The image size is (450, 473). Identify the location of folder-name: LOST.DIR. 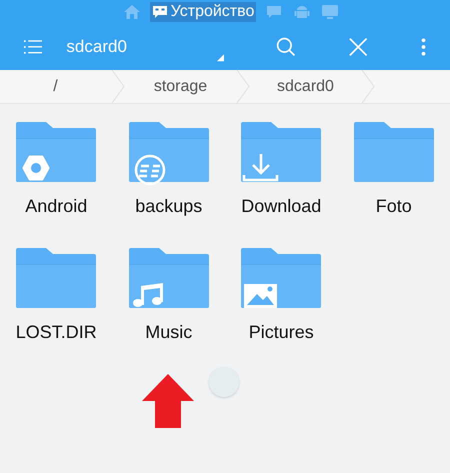
(56, 332).